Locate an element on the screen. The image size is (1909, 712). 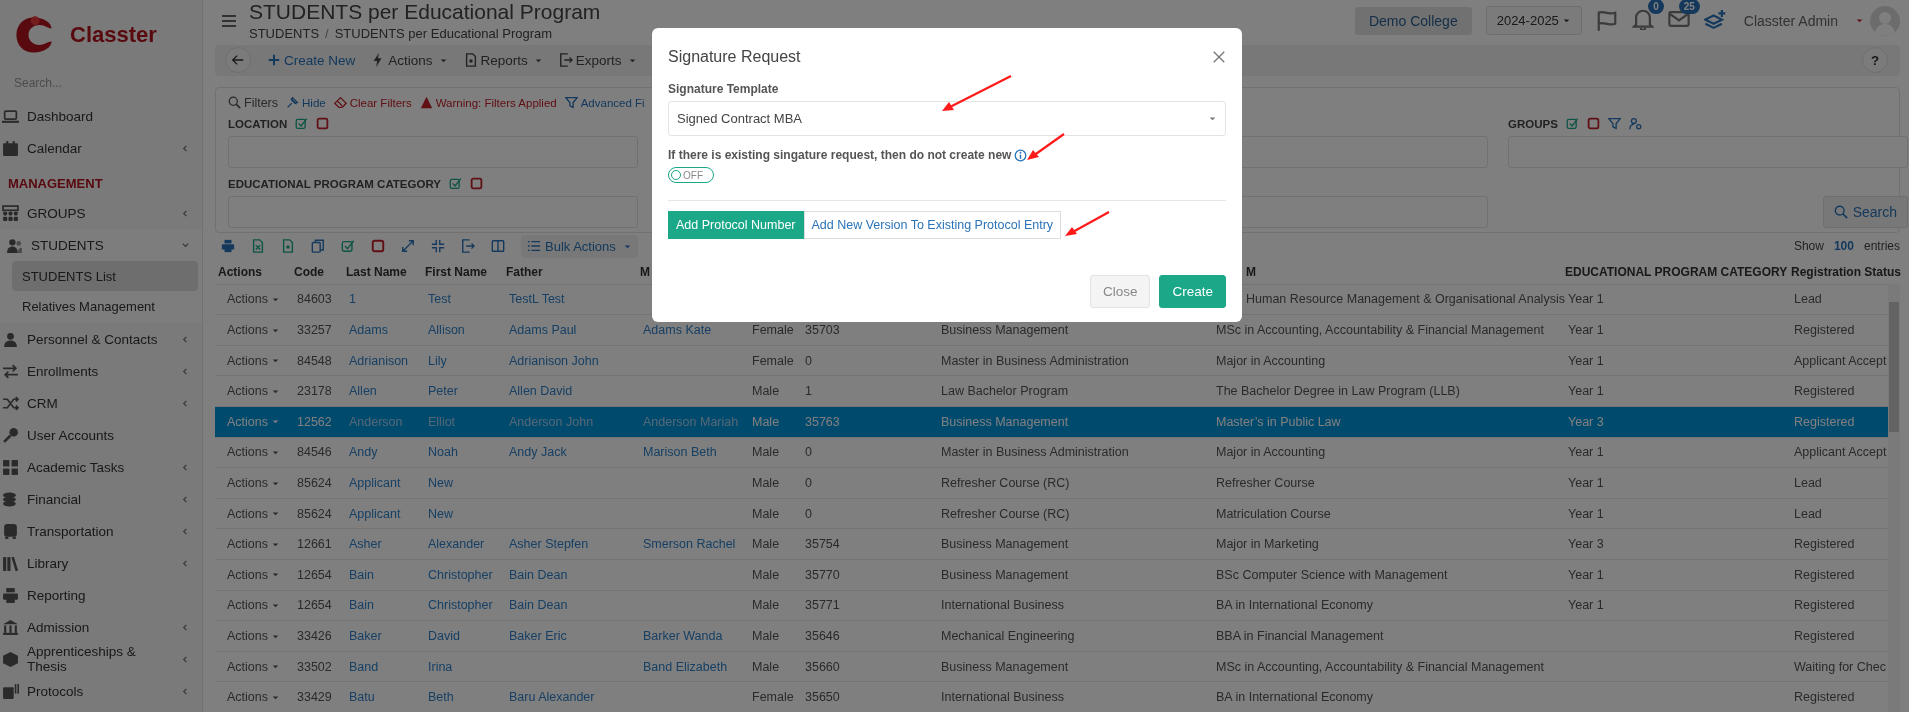
column-header: Last Name is located at coordinates (376, 271).